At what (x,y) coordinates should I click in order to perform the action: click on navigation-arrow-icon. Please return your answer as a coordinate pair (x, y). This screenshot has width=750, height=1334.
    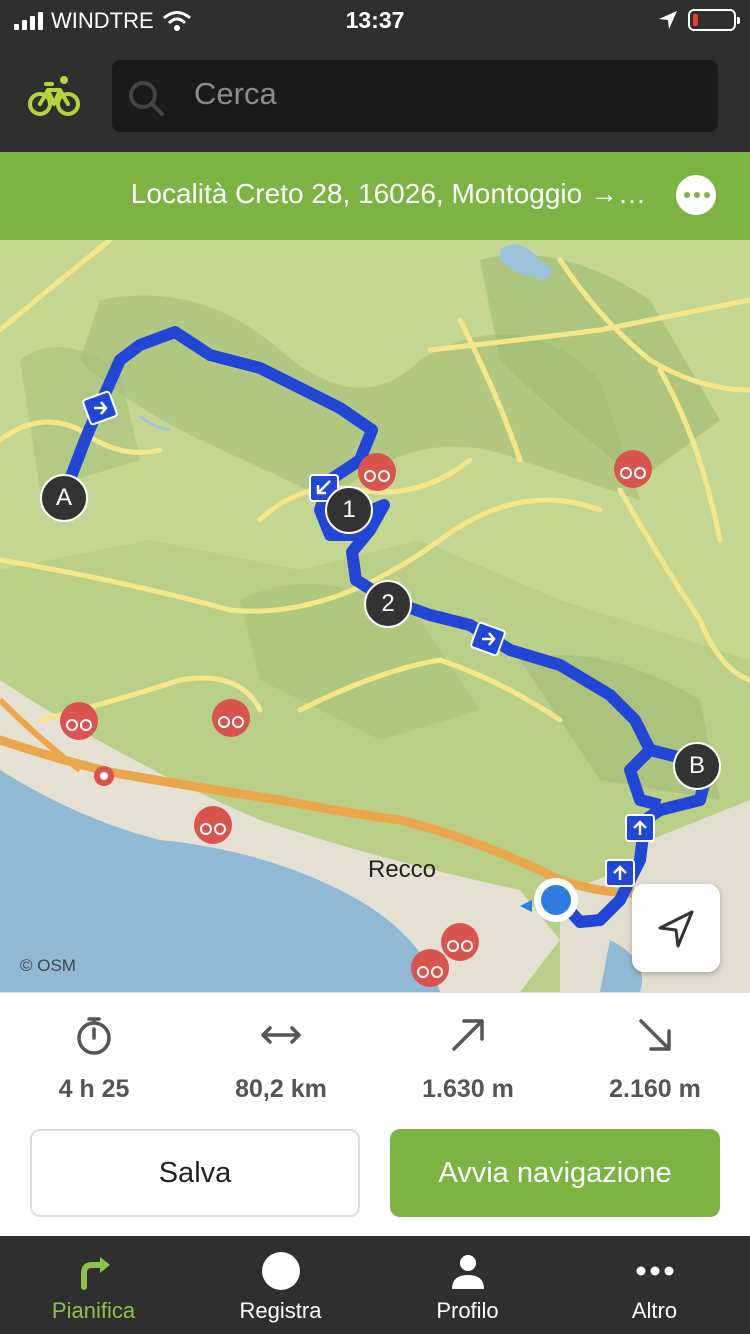
    Looking at the image, I should click on (676, 929).